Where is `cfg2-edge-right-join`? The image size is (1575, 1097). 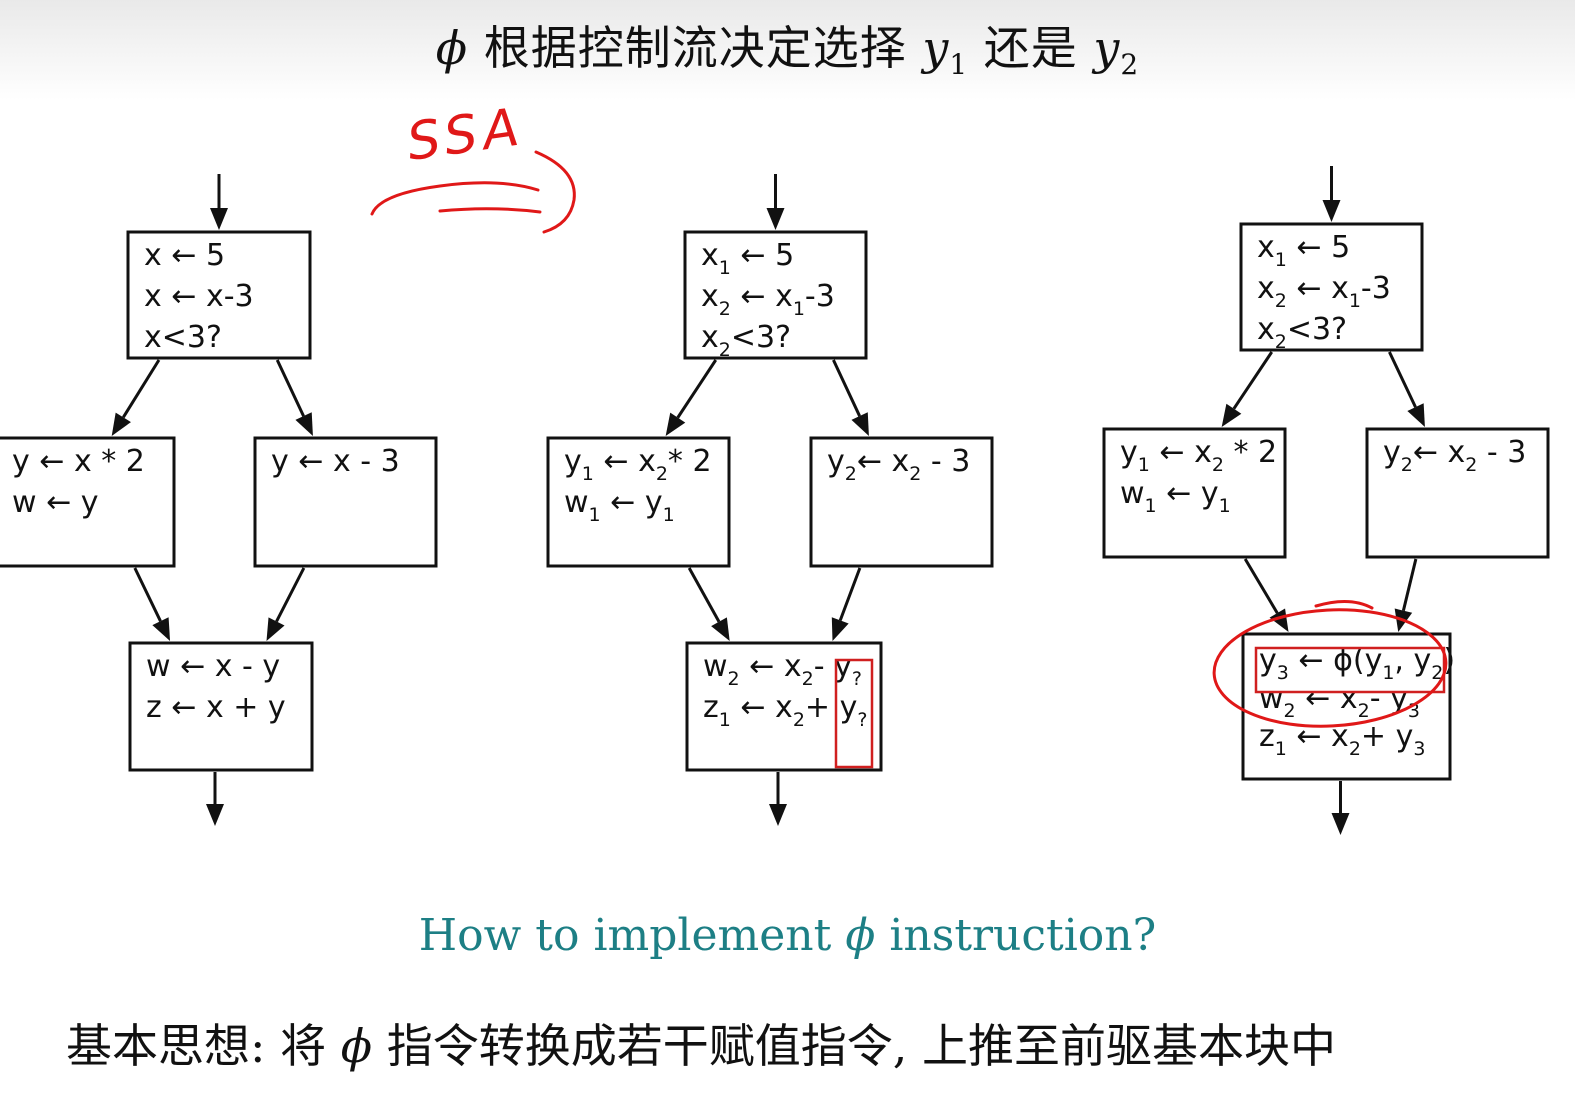 cfg2-edge-right-join is located at coordinates (850, 594).